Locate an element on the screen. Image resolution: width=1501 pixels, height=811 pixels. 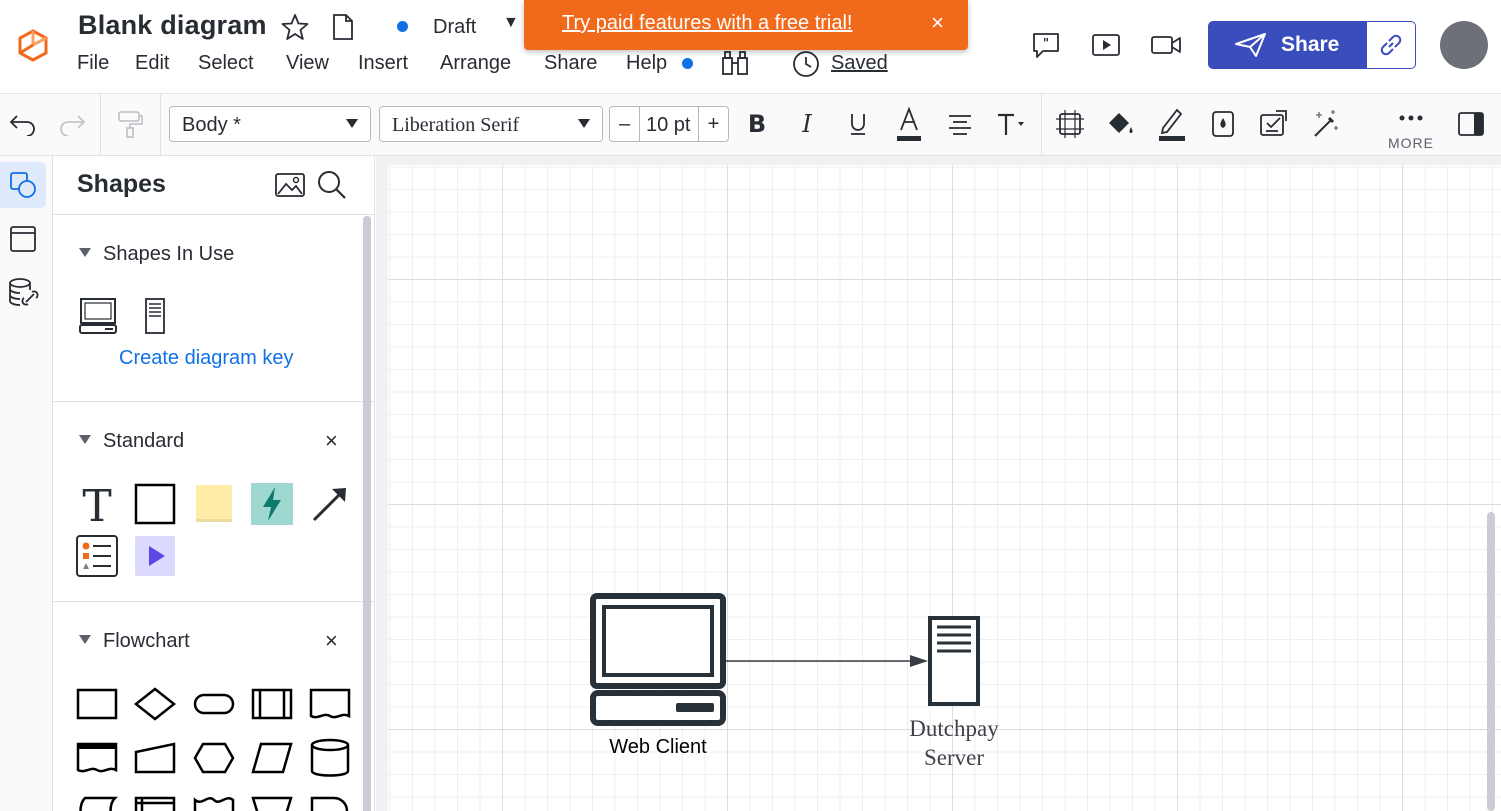
toolbar-divider is located at coordinates (1041, 125).